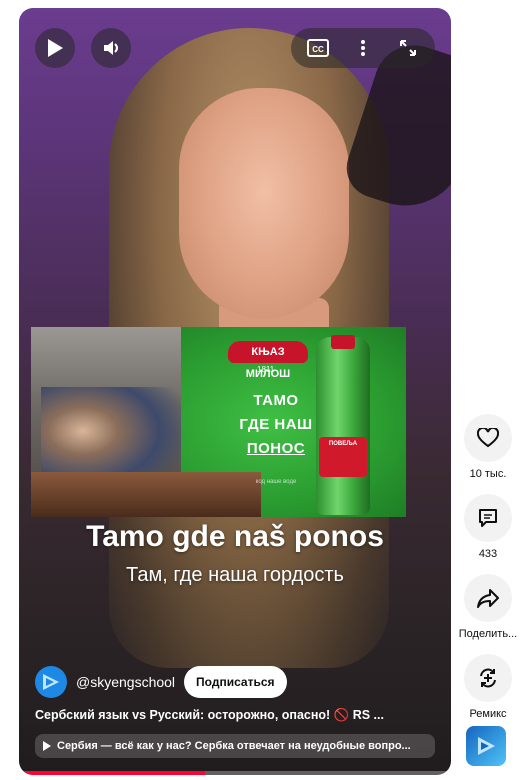 This screenshot has height=780, width=525. What do you see at coordinates (488, 714) in the screenshot?
I see `remix-label: Ремикс` at bounding box center [488, 714].